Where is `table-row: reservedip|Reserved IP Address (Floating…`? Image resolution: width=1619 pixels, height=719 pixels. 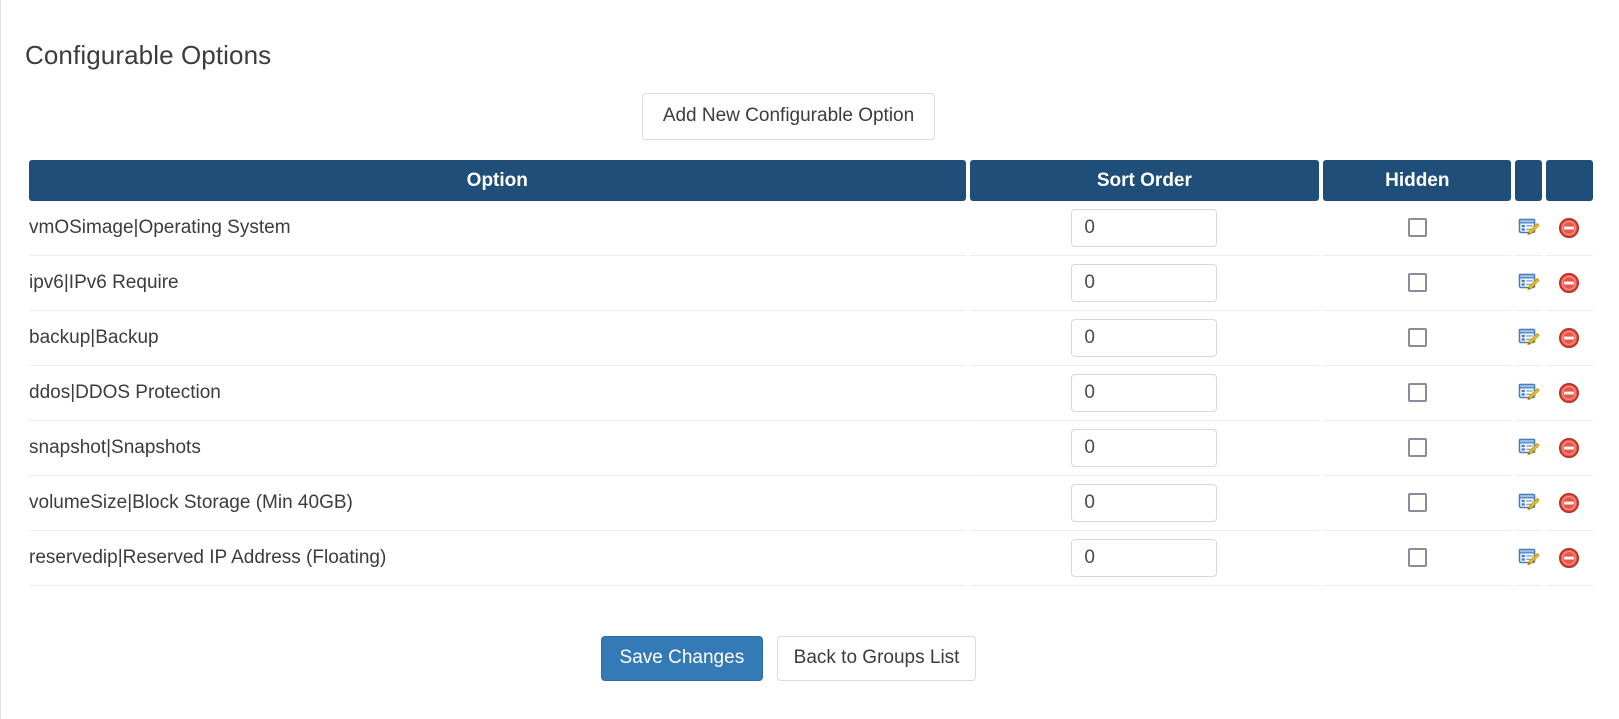 table-row: reservedip|Reserved IP Address (Floating… is located at coordinates (811, 558).